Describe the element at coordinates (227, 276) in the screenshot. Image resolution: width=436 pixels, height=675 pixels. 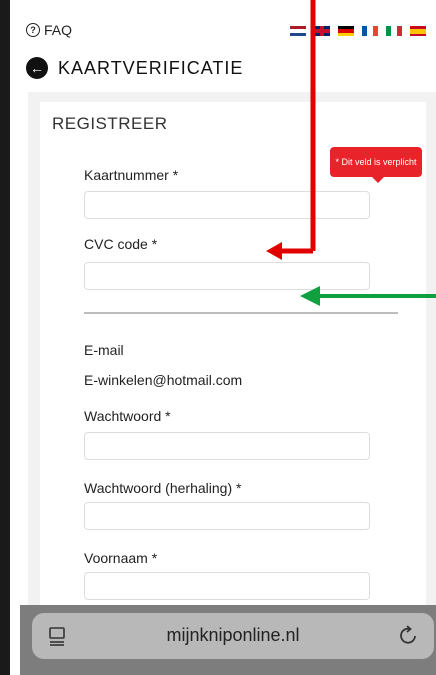
I see `cvc-input` at that location.